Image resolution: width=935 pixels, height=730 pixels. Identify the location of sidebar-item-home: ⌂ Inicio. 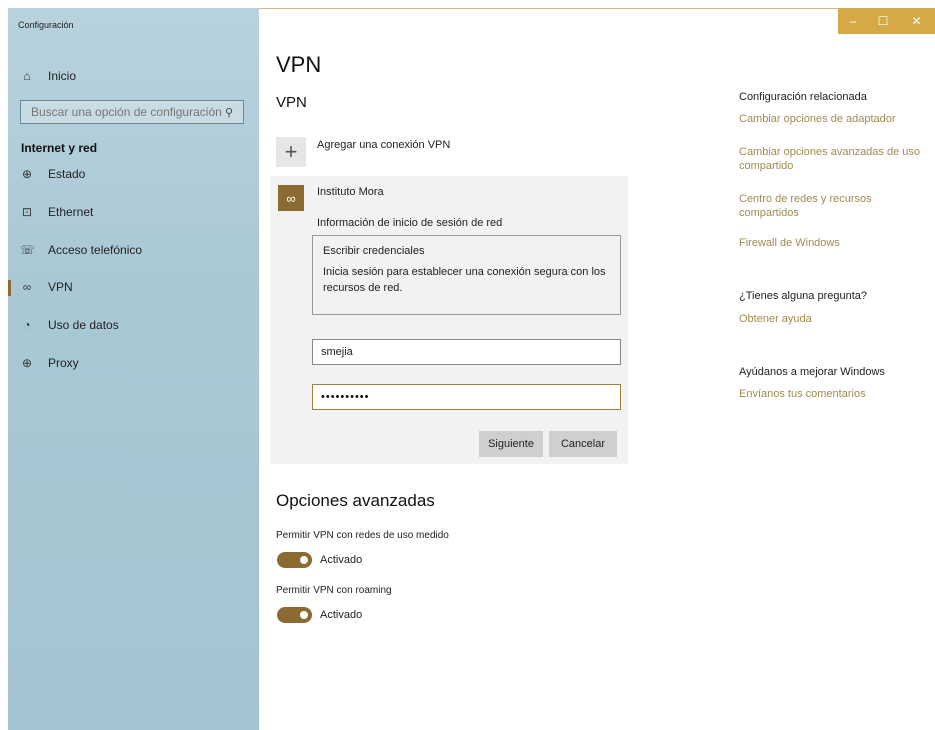
(133, 76).